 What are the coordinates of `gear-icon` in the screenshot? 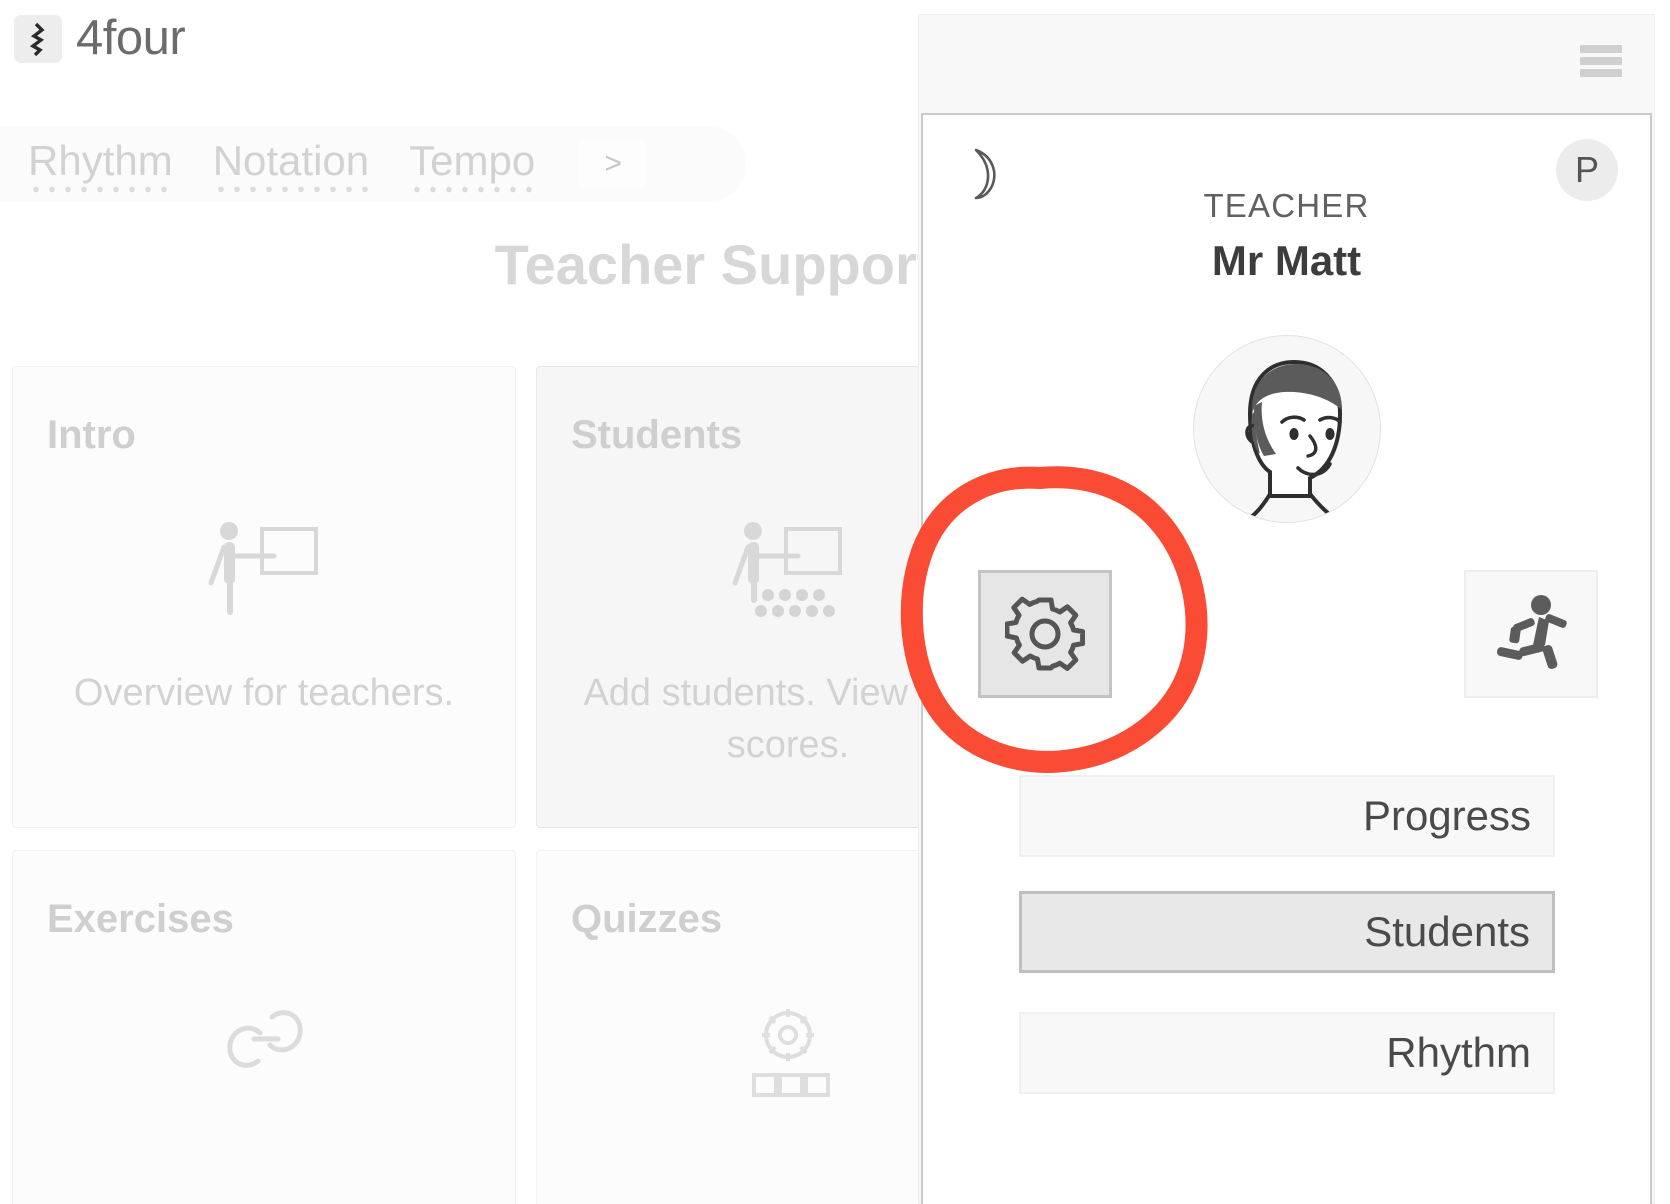 It's located at (1045, 634).